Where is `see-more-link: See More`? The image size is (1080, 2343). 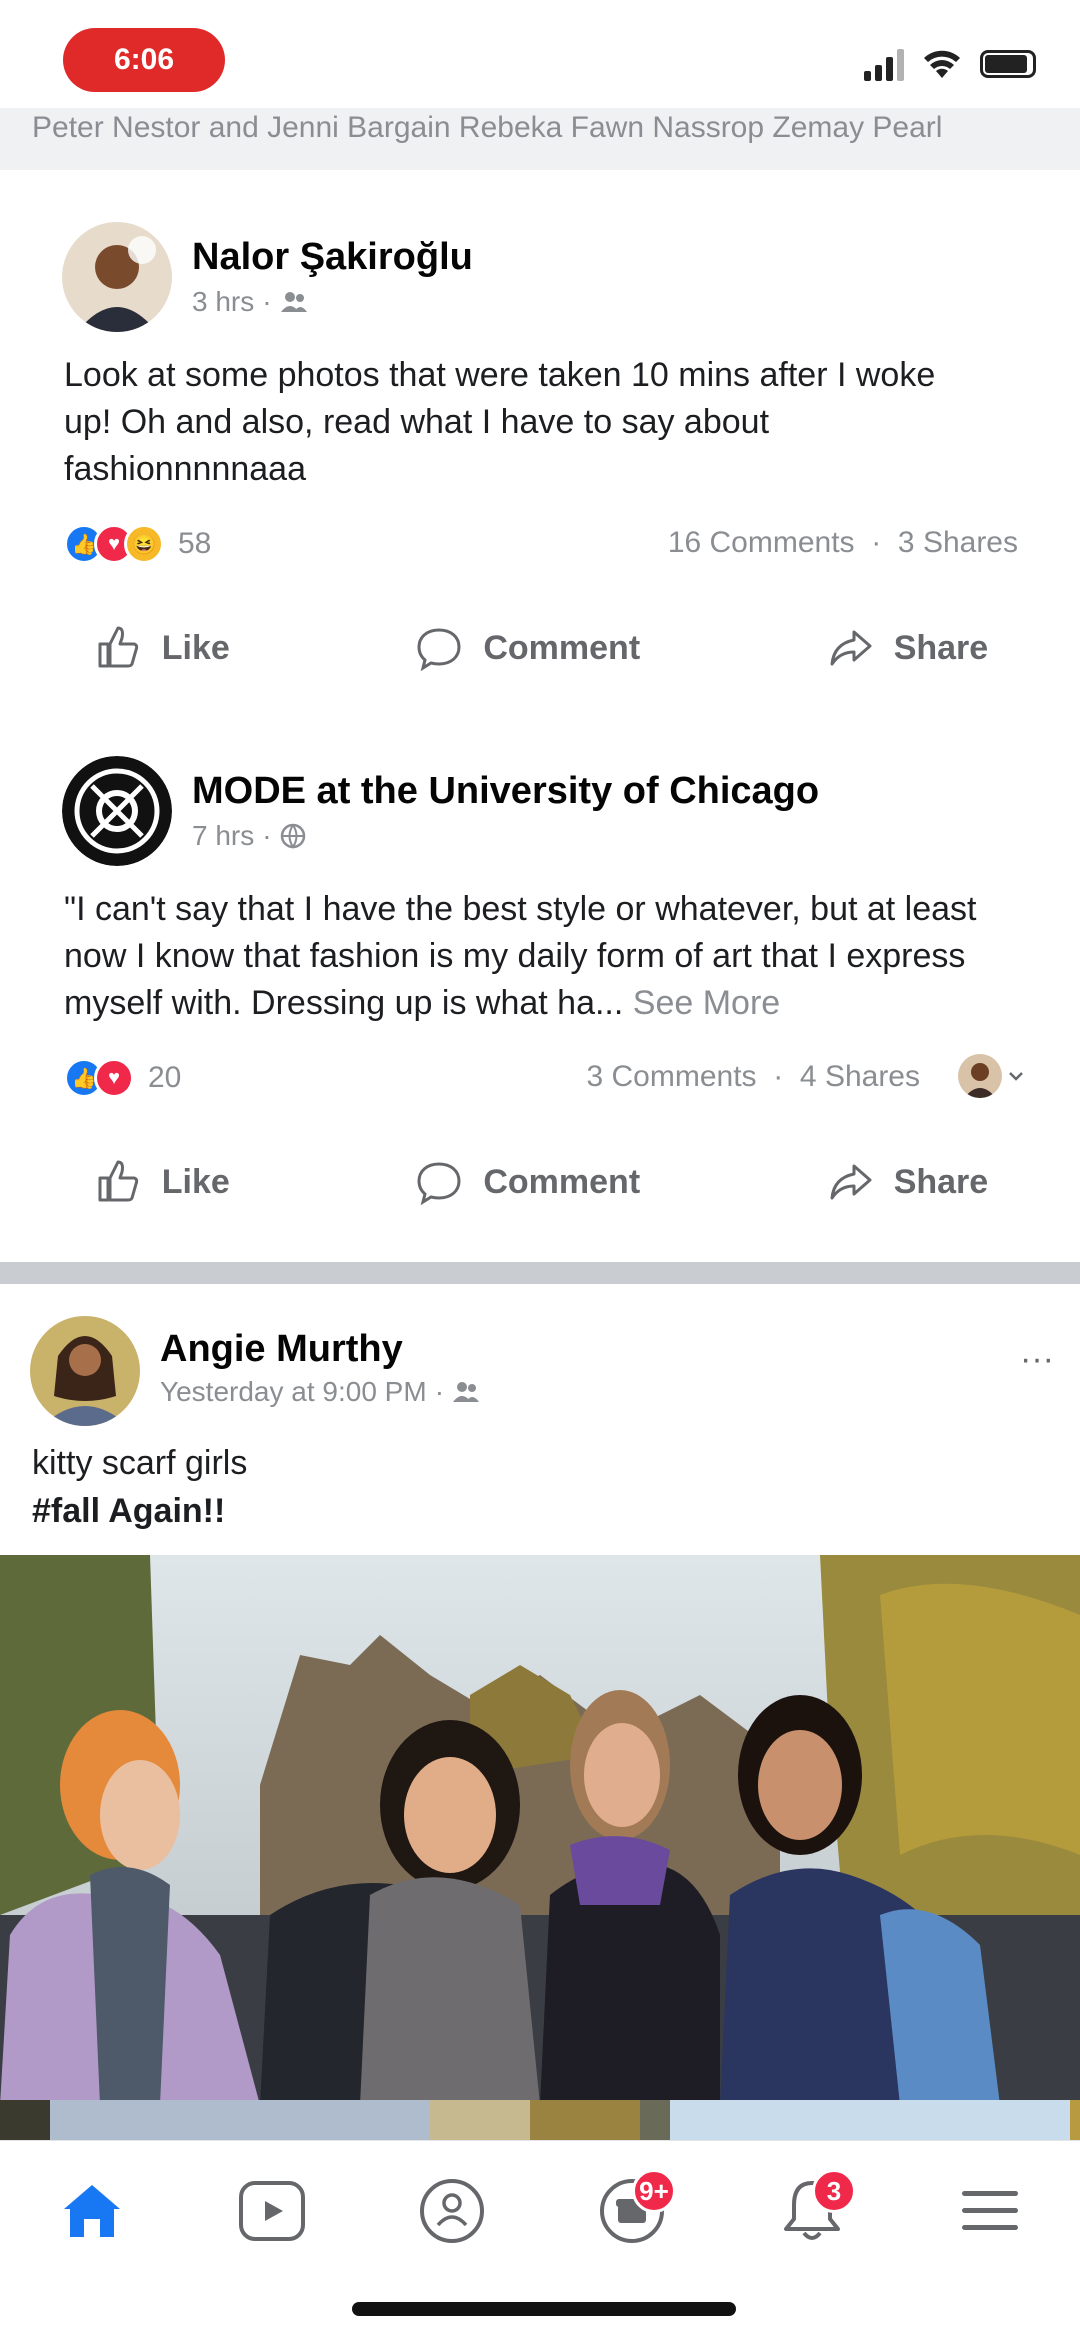 see-more-link: See More is located at coordinates (706, 1003).